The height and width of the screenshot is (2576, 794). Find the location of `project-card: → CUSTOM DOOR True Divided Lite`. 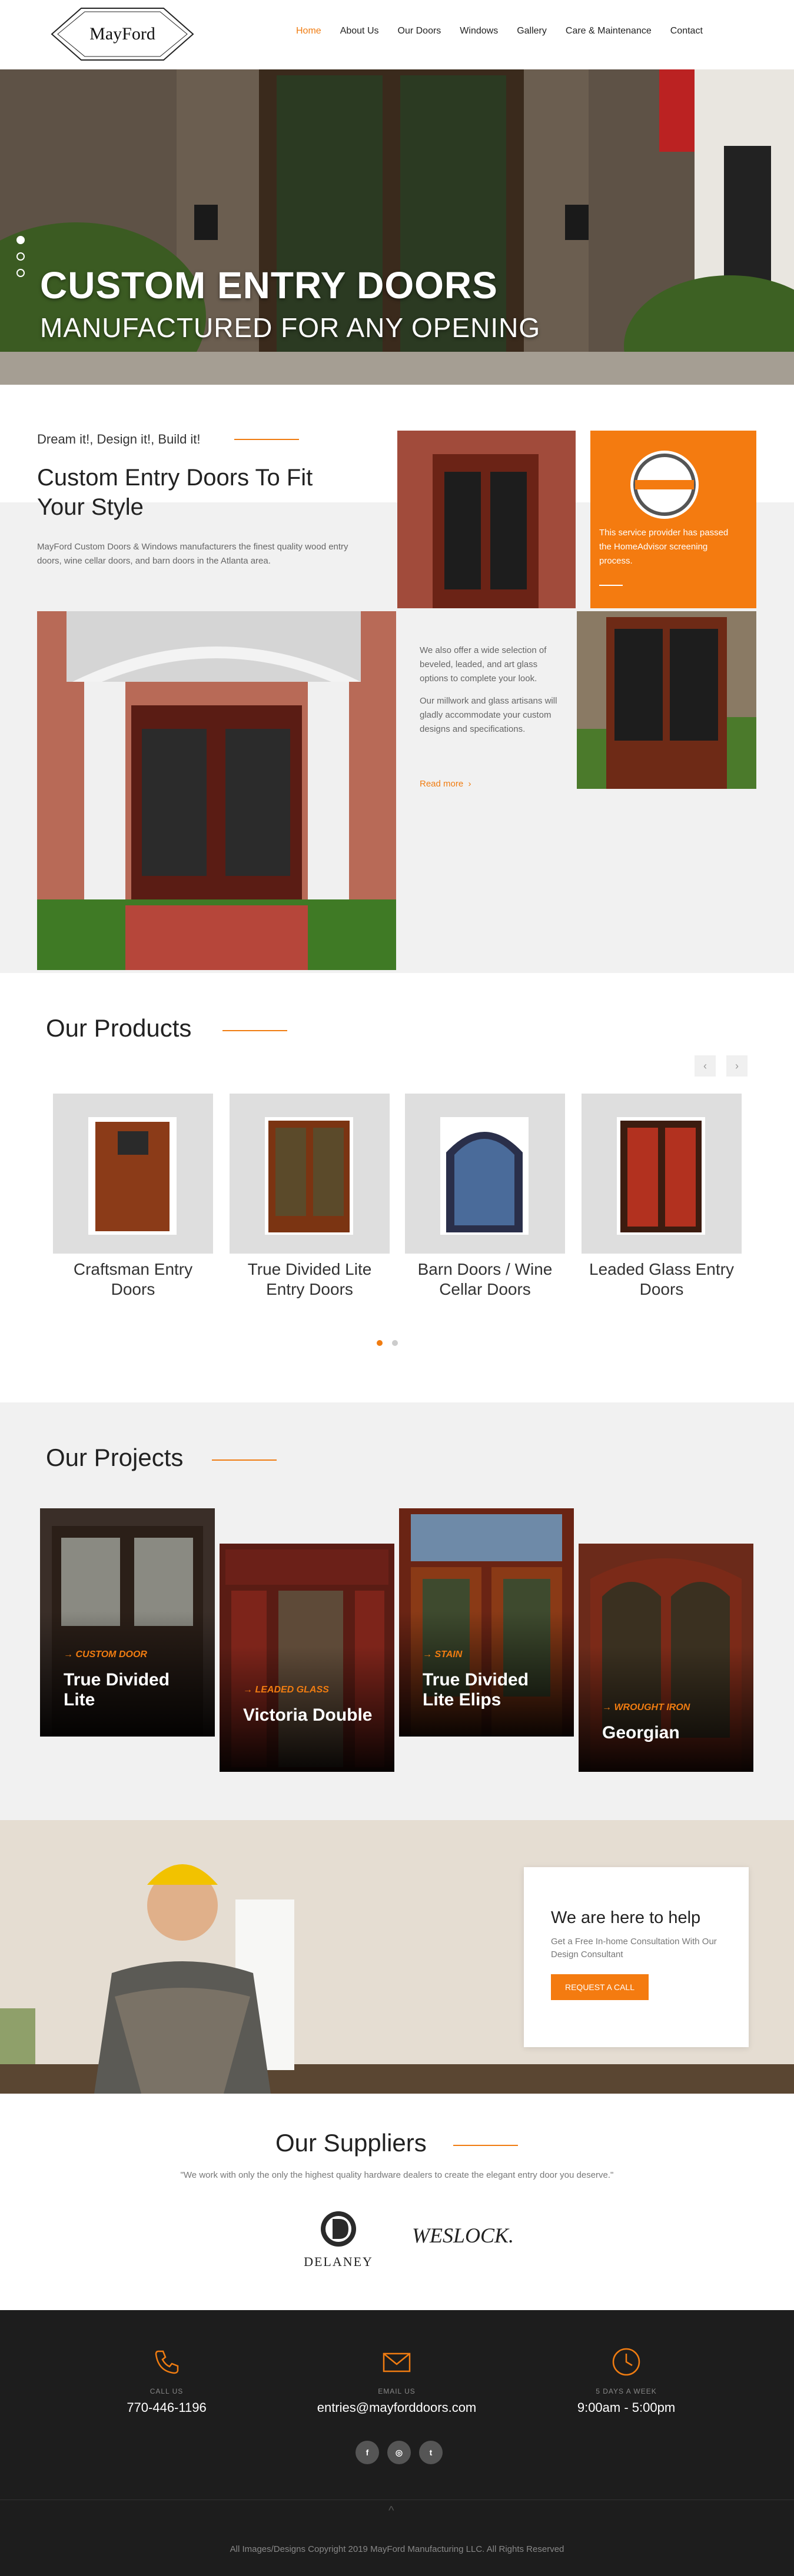

project-card: → CUSTOM DOOR True Divided Lite is located at coordinates (127, 1623).